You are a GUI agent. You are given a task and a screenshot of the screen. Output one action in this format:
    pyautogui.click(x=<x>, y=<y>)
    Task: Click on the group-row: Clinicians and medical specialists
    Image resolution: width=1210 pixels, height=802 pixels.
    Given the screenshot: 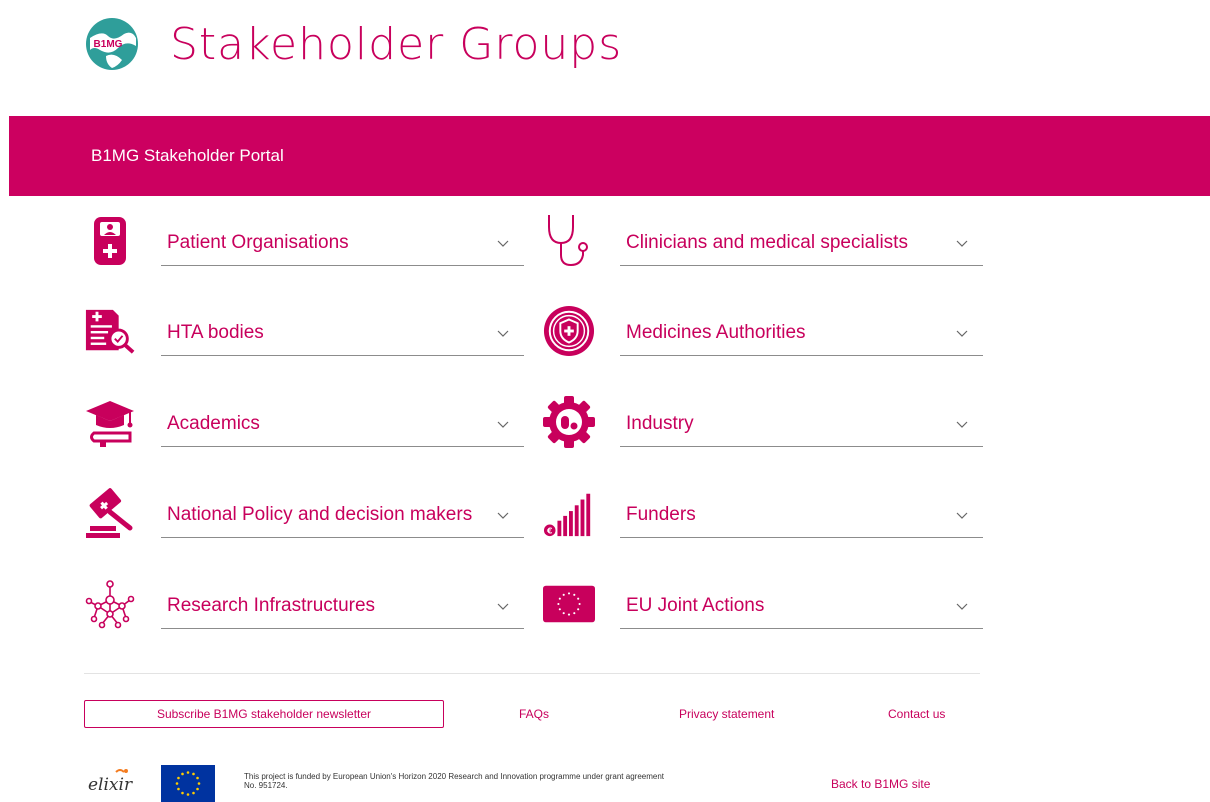 What is the action you would take?
    pyautogui.click(x=801, y=243)
    